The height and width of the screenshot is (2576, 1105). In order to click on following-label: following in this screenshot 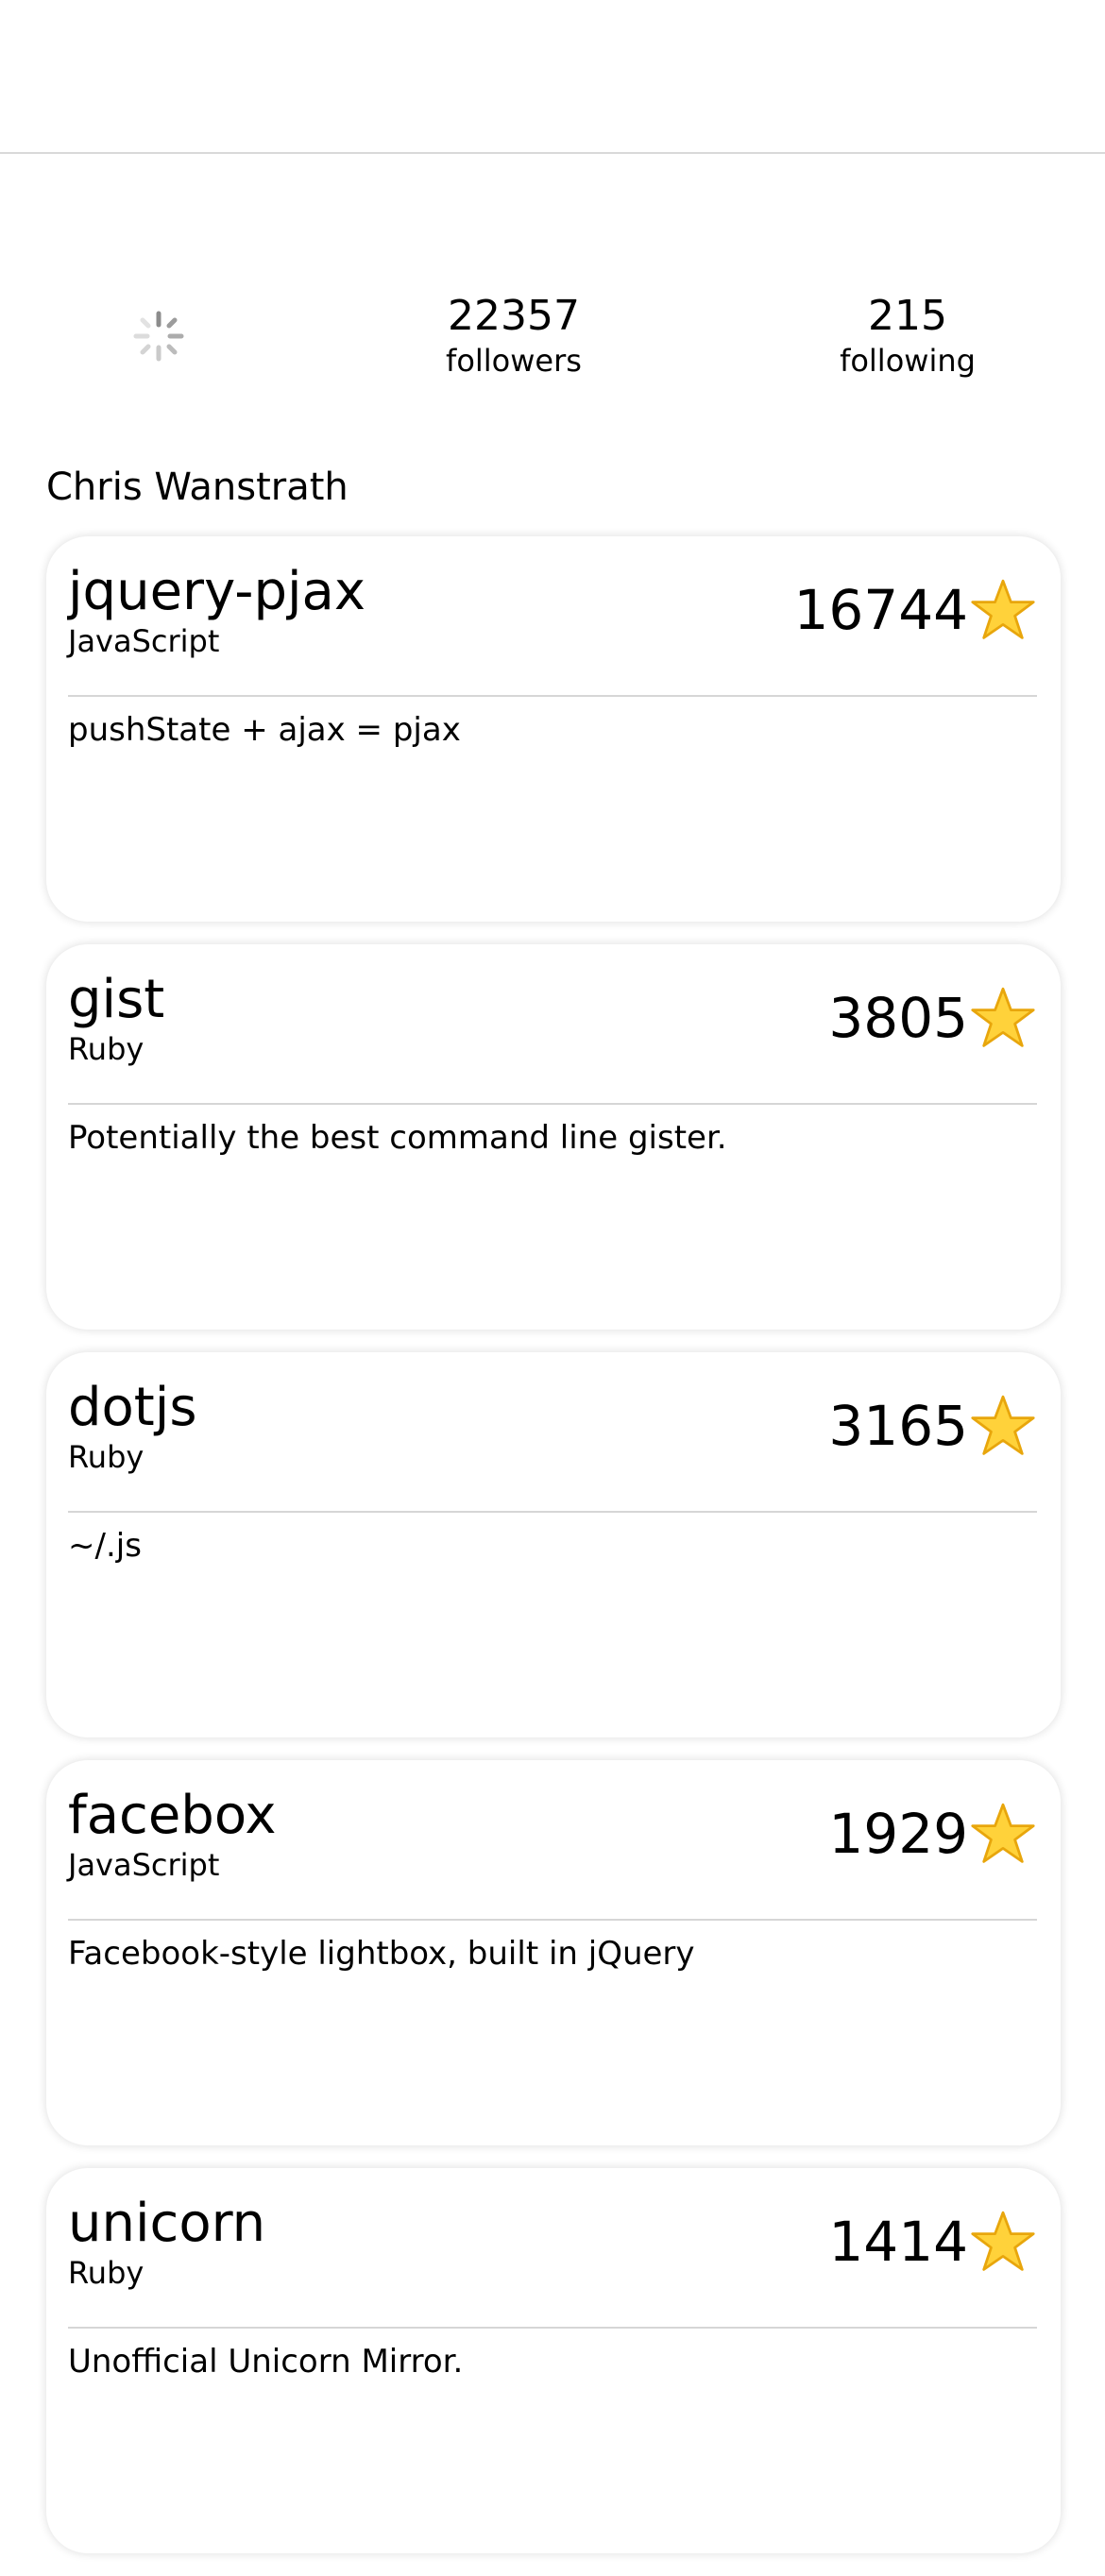, I will do `click(908, 361)`.